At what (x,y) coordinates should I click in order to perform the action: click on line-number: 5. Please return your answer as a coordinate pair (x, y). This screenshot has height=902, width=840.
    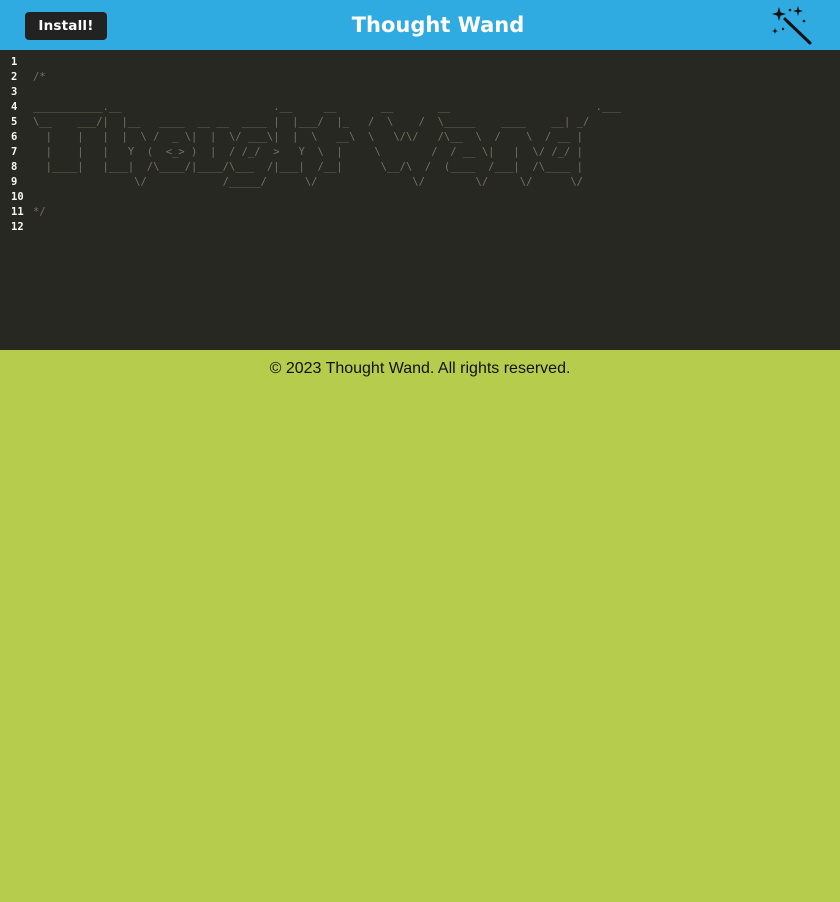
    Looking at the image, I should click on (14, 122).